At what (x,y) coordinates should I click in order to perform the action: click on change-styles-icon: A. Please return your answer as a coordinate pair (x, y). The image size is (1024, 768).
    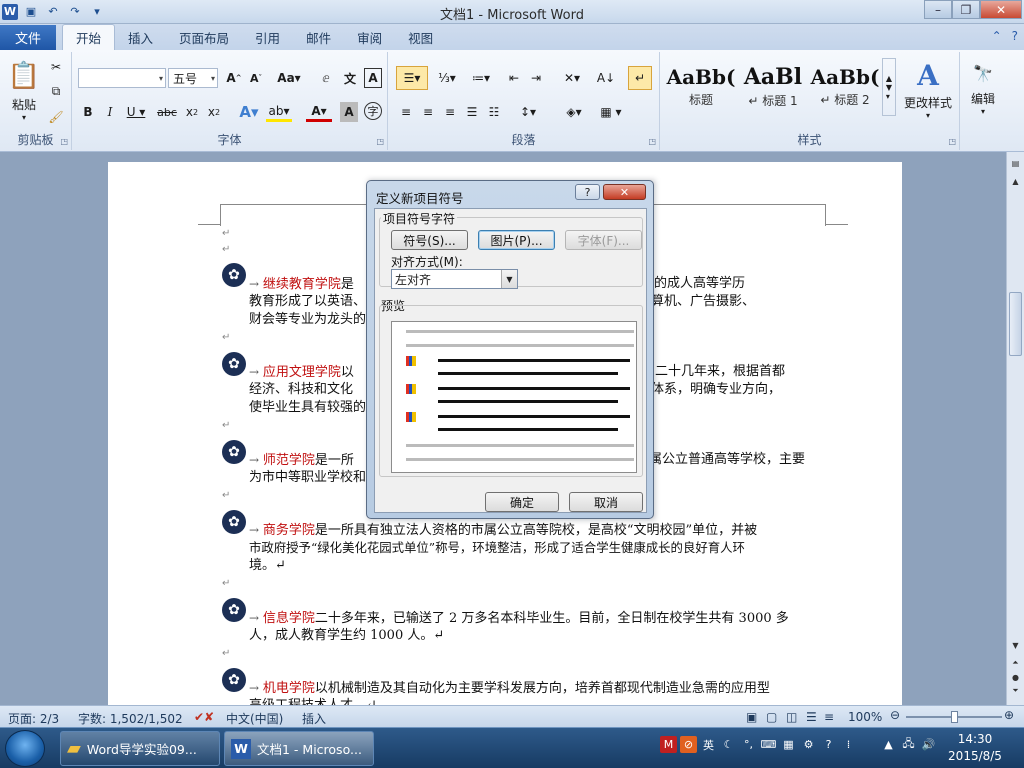
    Looking at the image, I should click on (928, 75).